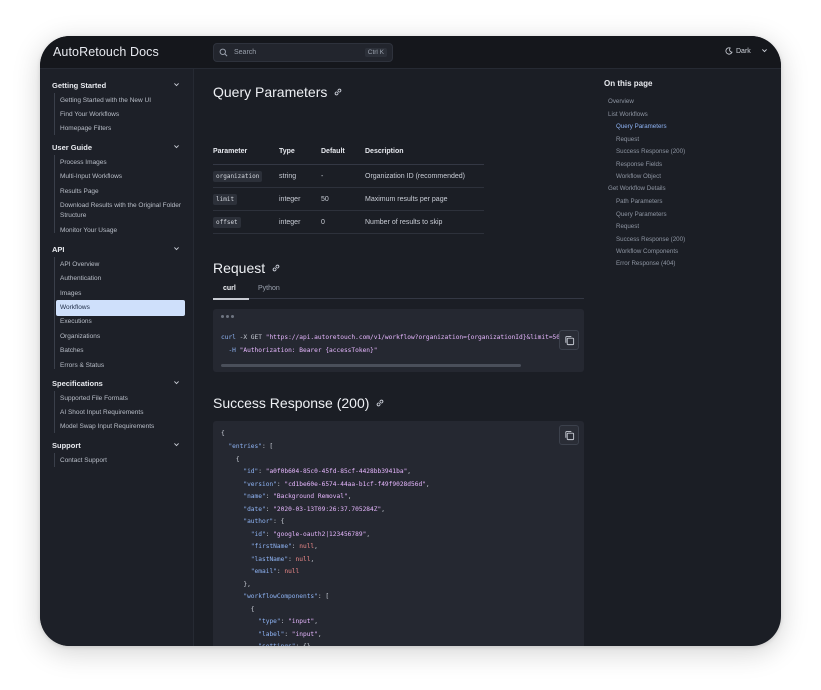  What do you see at coordinates (355, 484) in the screenshot?
I see `json-version: cd1be60e-6574-44aa-b1cf-f49f9028d56d` at bounding box center [355, 484].